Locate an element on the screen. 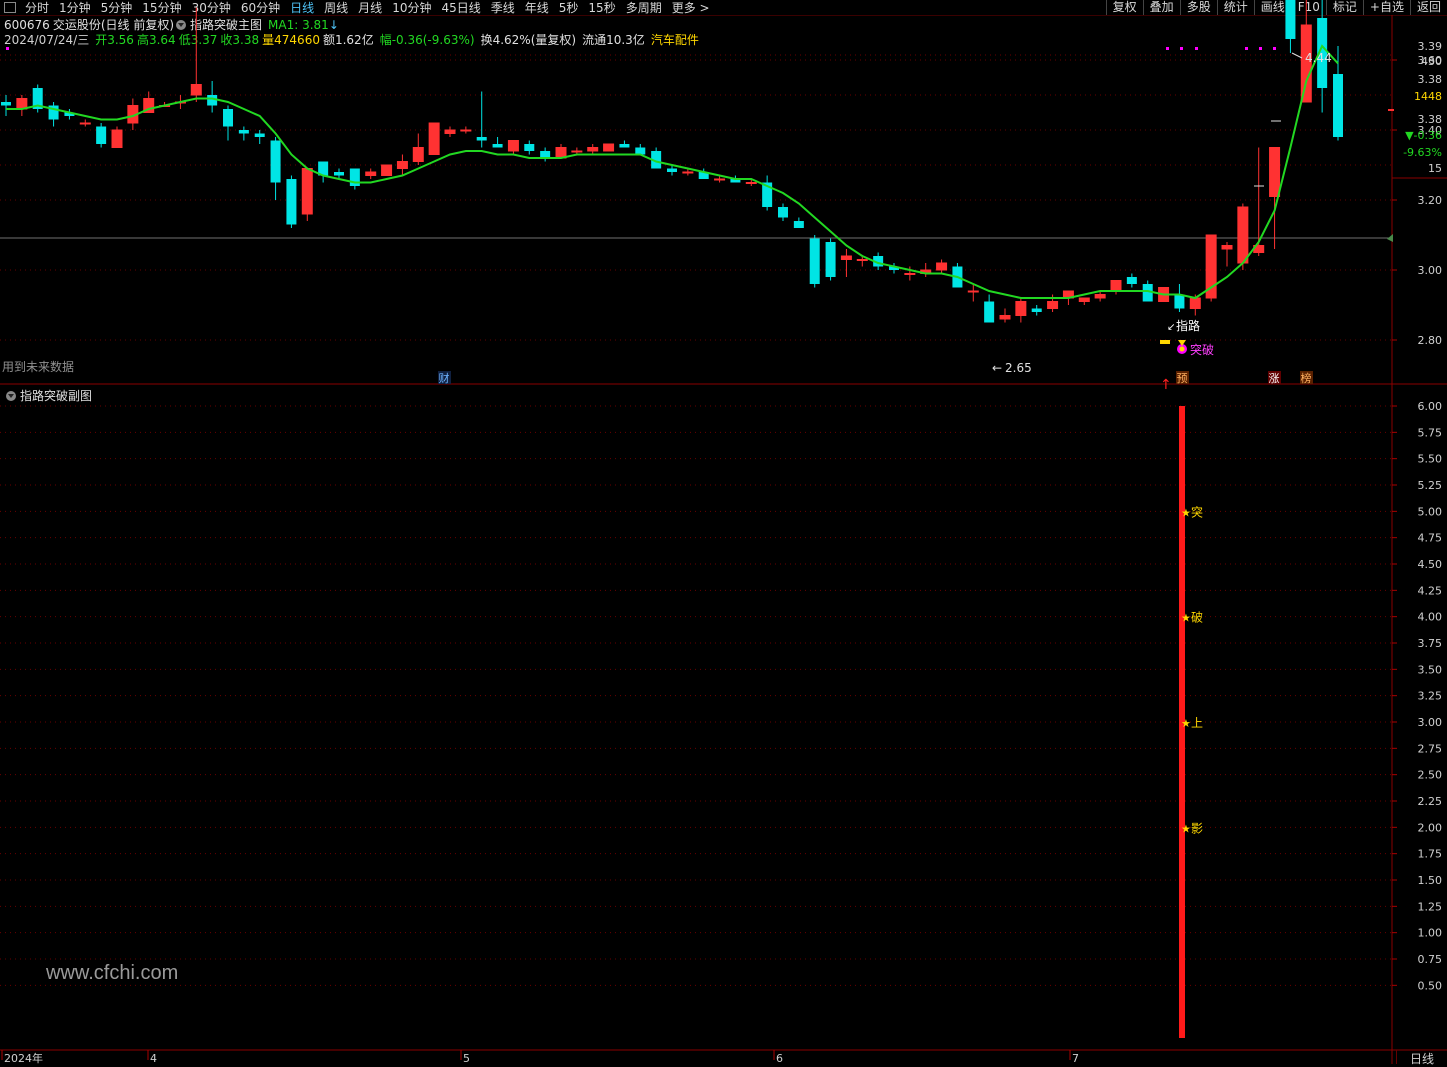  side-stat: 430 is located at coordinates (1431, 61).